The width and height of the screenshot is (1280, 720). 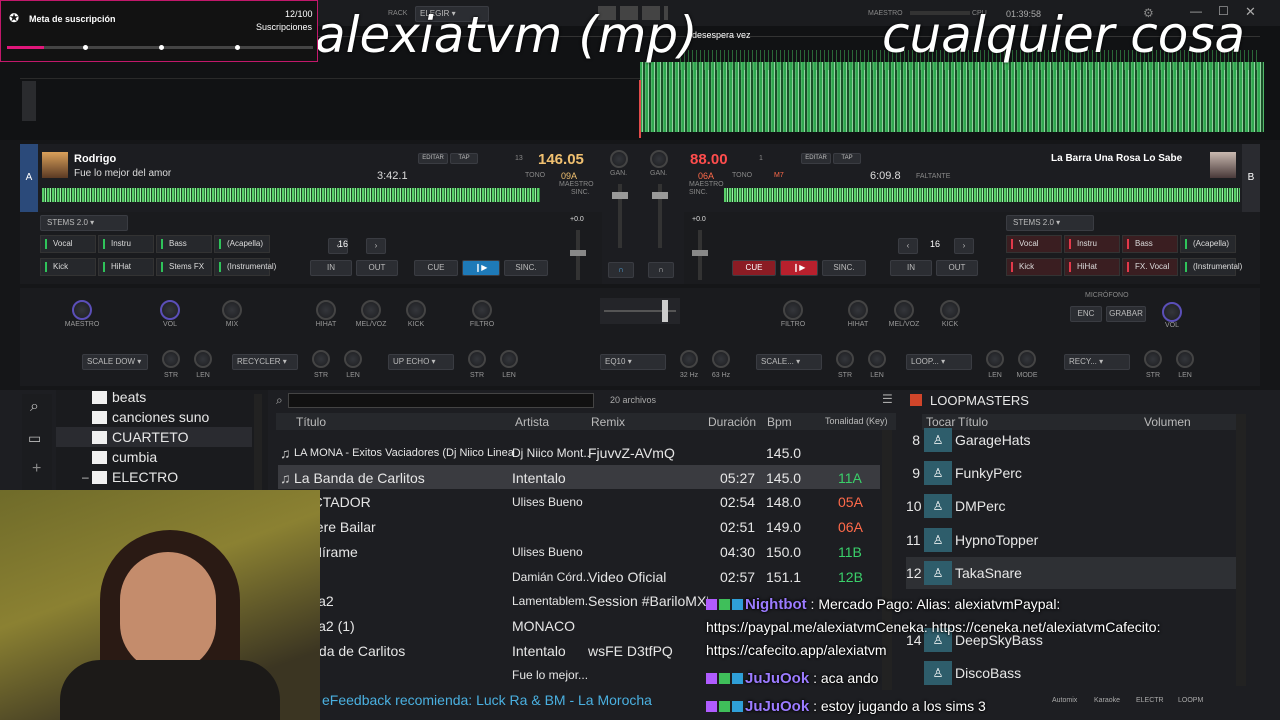 What do you see at coordinates (184, 244) in the screenshot?
I see `deck-a-stem-2: Bass` at bounding box center [184, 244].